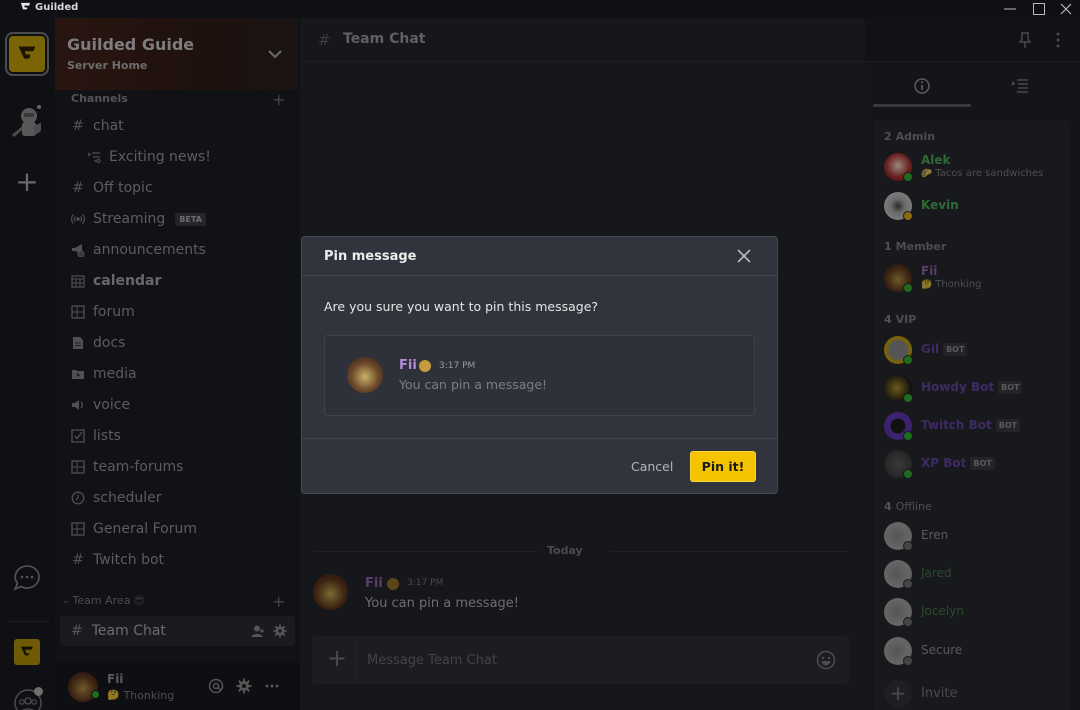  Describe the element at coordinates (910, 136) in the screenshot. I see `group-header-admin: 2 Admin` at that location.